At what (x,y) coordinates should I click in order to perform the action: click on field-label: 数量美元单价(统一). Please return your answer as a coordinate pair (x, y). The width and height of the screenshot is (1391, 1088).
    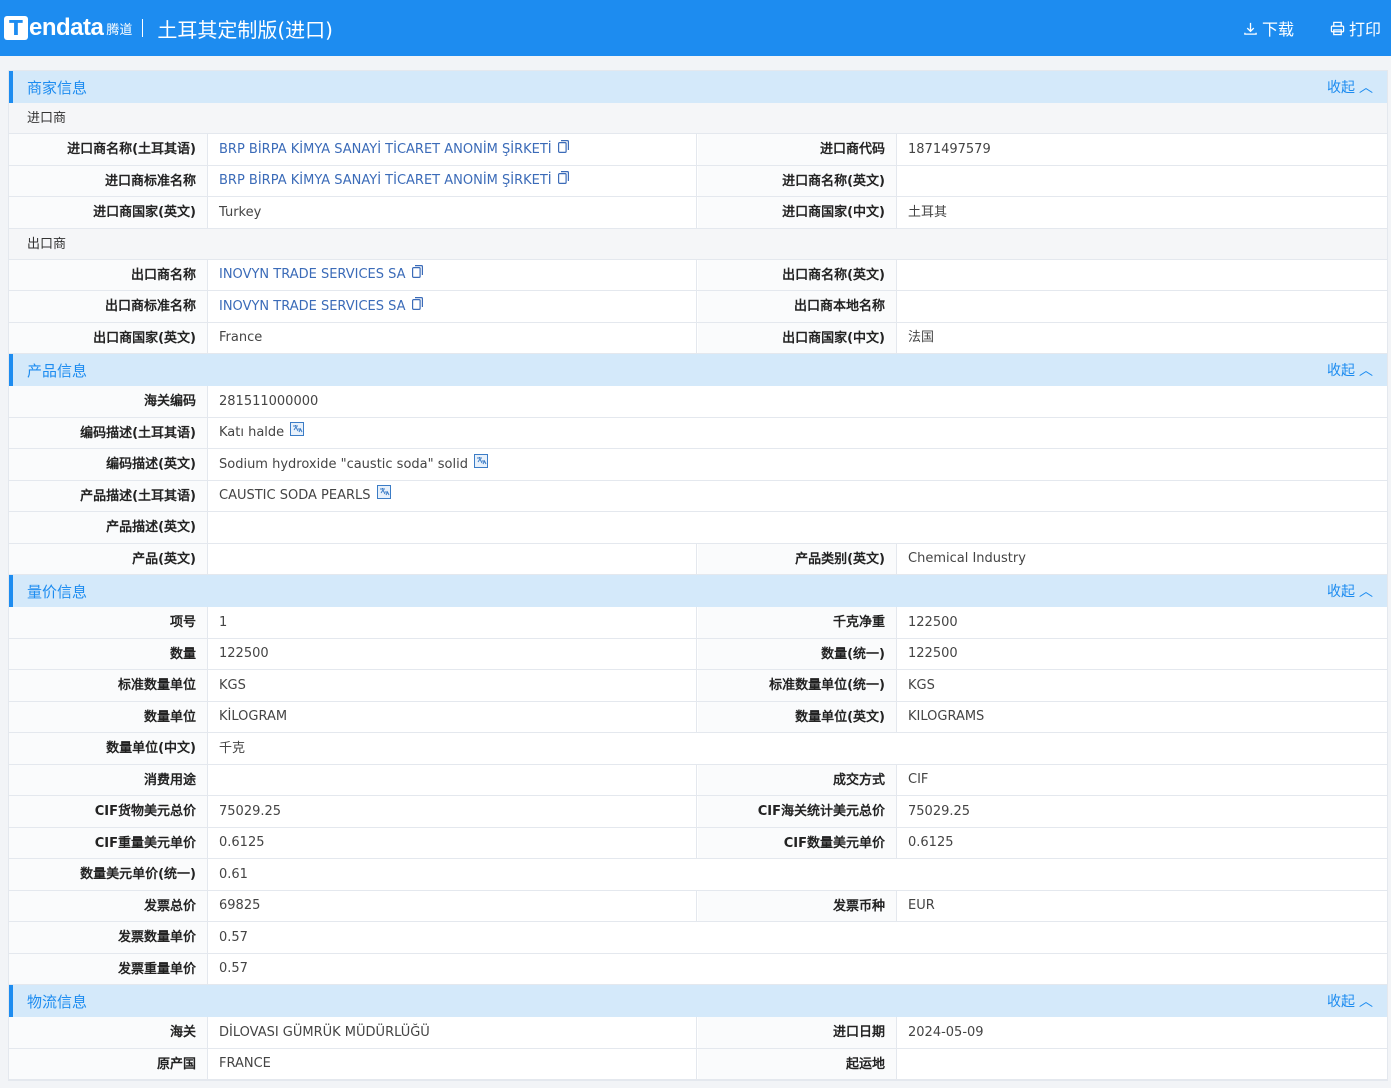
    Looking at the image, I should click on (108, 874).